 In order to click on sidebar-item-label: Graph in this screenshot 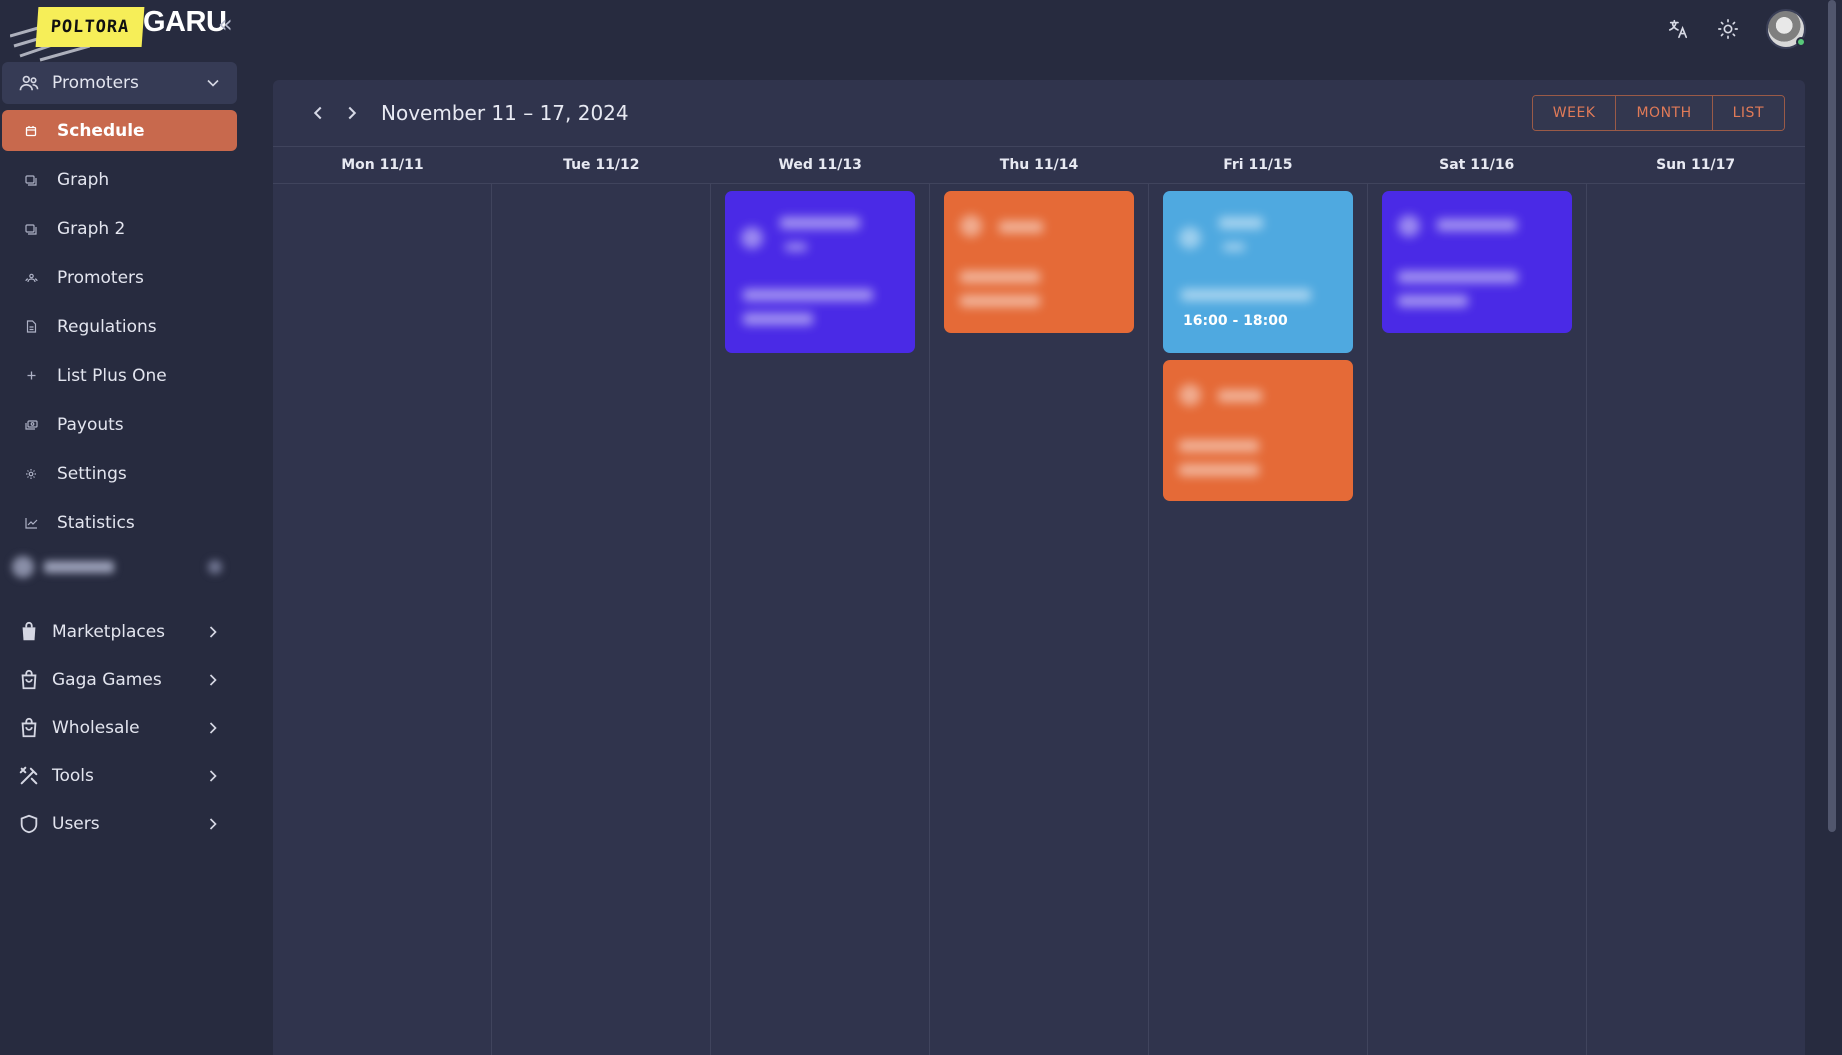, I will do `click(83, 179)`.